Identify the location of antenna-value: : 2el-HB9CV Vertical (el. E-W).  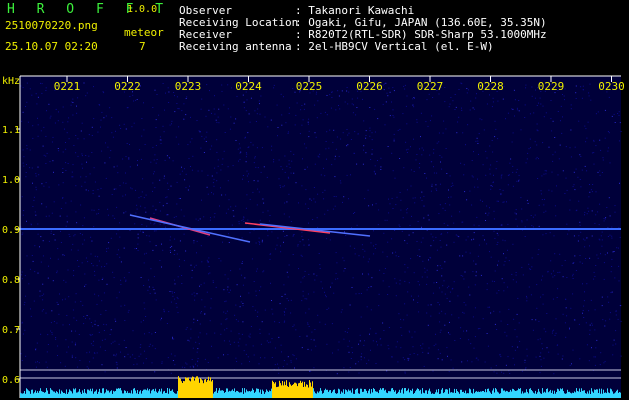
(394, 46).